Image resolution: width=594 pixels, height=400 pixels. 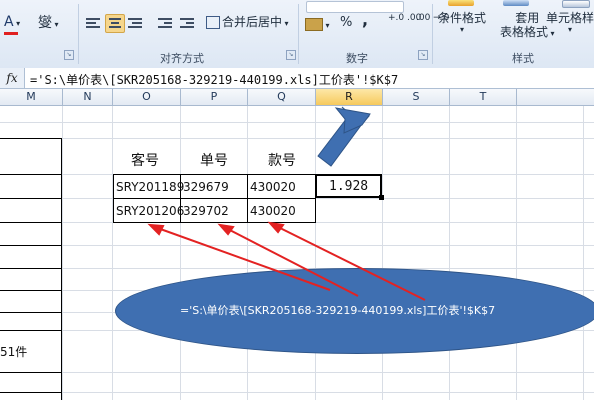 I want to click on pointer-lines, so click(x=286, y=261).